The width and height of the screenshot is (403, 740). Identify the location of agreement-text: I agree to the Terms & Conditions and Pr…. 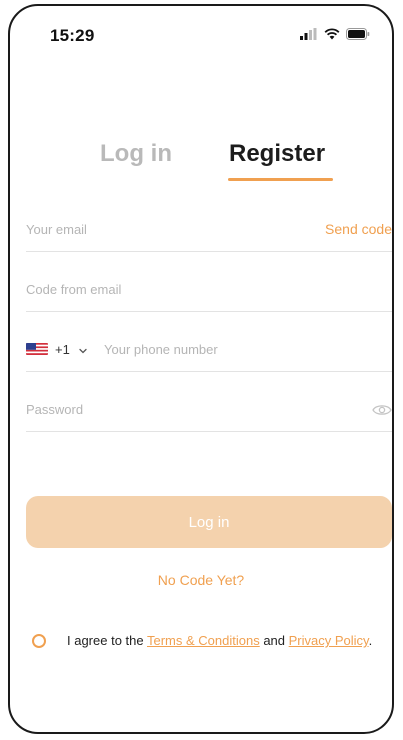
(222, 640).